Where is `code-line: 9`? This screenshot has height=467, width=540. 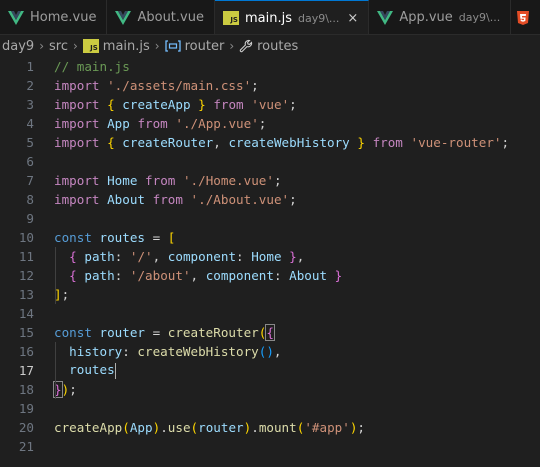
code-line: 9 is located at coordinates (270, 218).